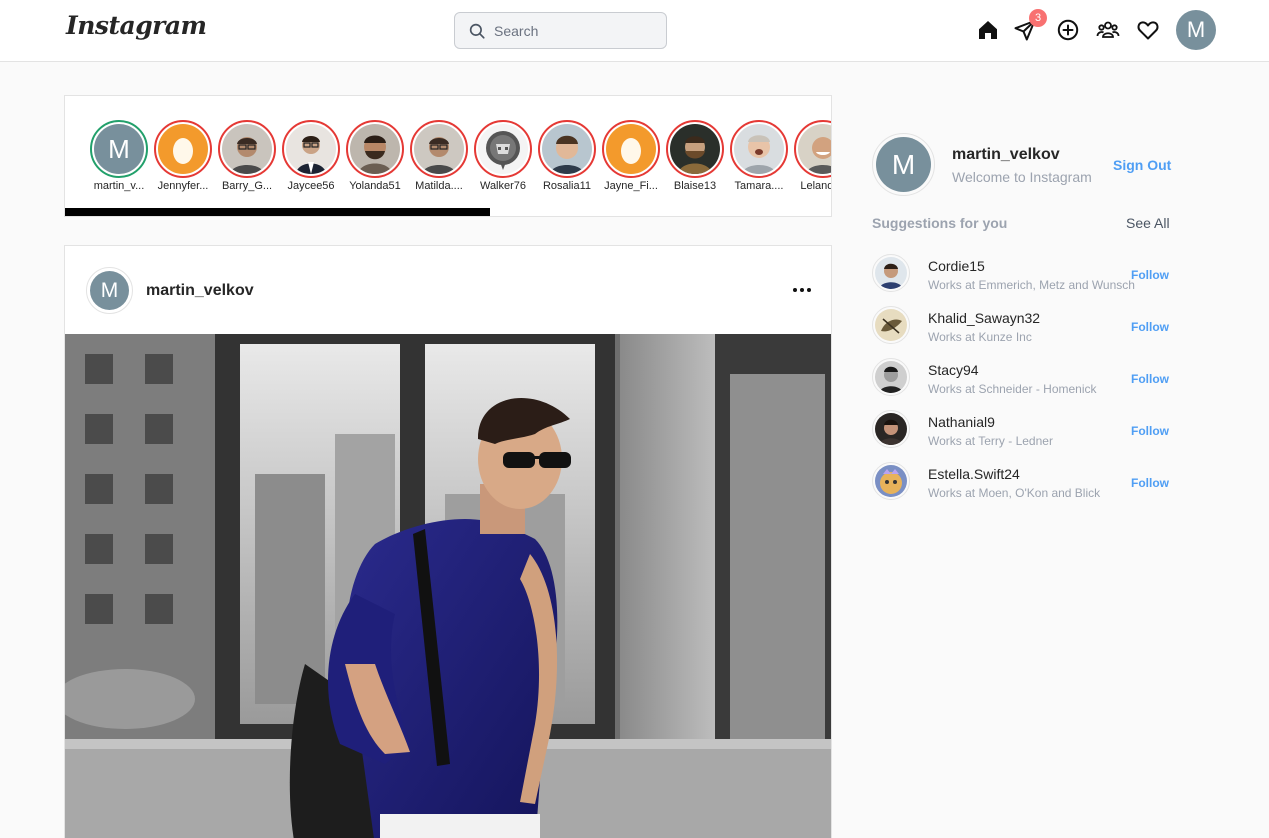 This screenshot has width=1269, height=838. I want to click on heart-icon, so click(1148, 30).